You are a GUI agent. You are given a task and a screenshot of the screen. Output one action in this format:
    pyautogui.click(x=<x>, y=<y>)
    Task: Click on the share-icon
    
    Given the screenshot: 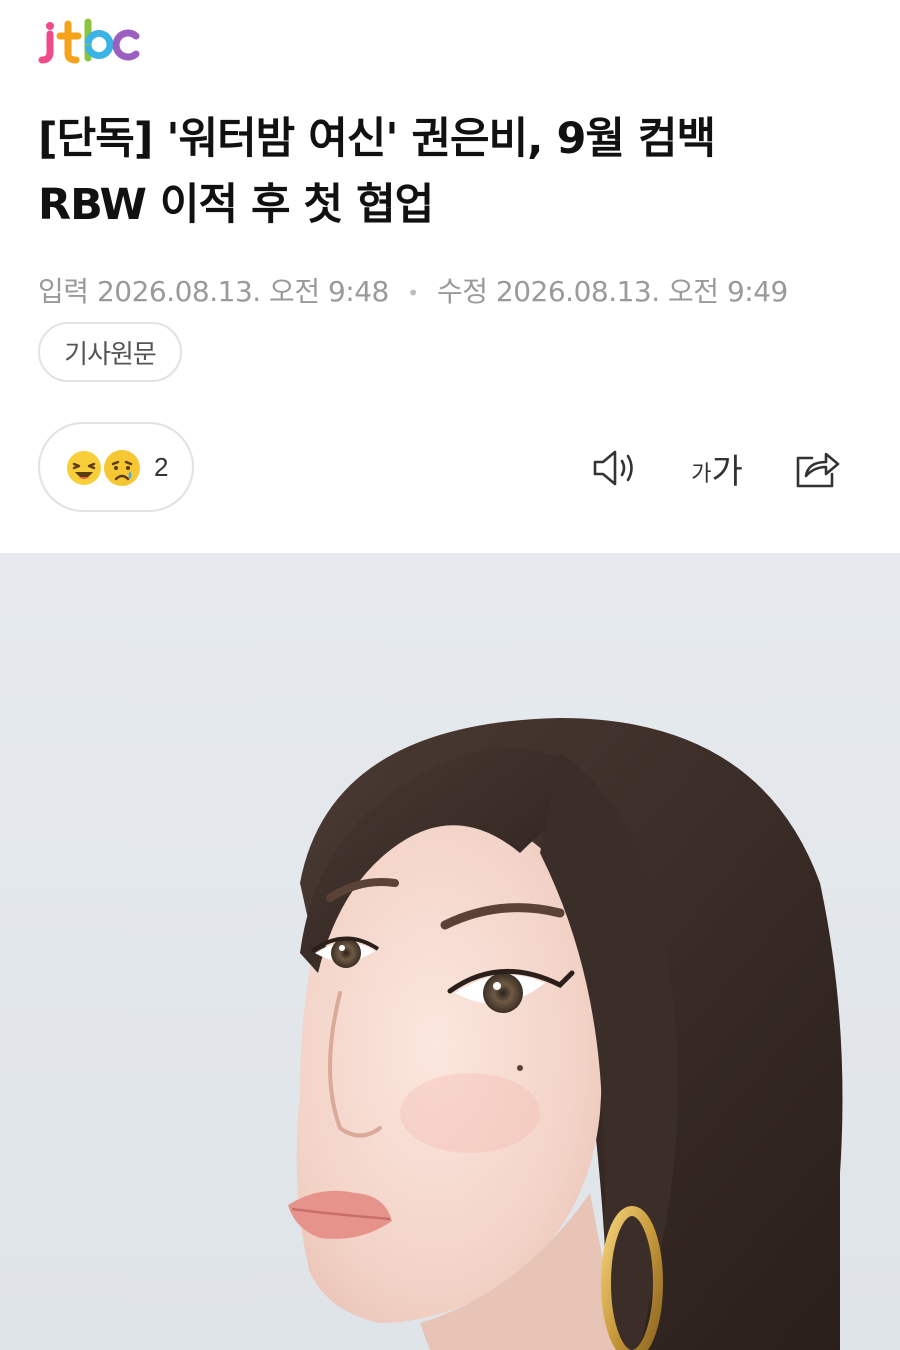 What is the action you would take?
    pyautogui.click(x=818, y=470)
    